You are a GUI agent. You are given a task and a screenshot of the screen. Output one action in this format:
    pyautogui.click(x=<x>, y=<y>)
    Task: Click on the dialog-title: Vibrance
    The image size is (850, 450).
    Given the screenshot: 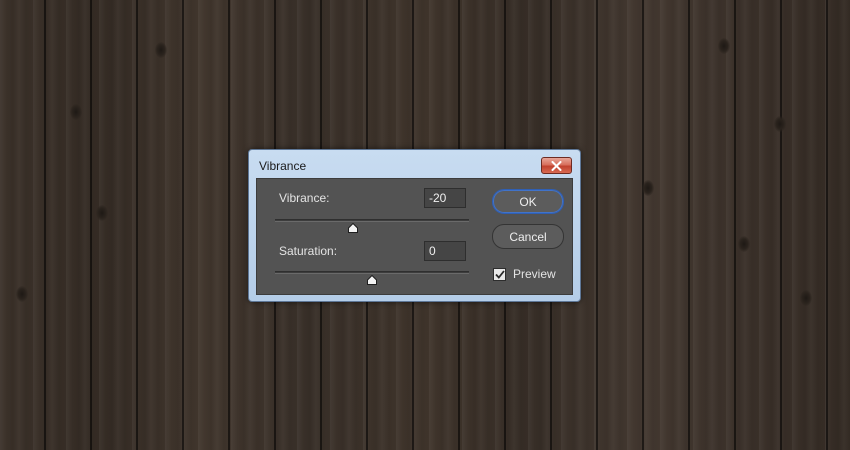 What is the action you would take?
    pyautogui.click(x=283, y=166)
    